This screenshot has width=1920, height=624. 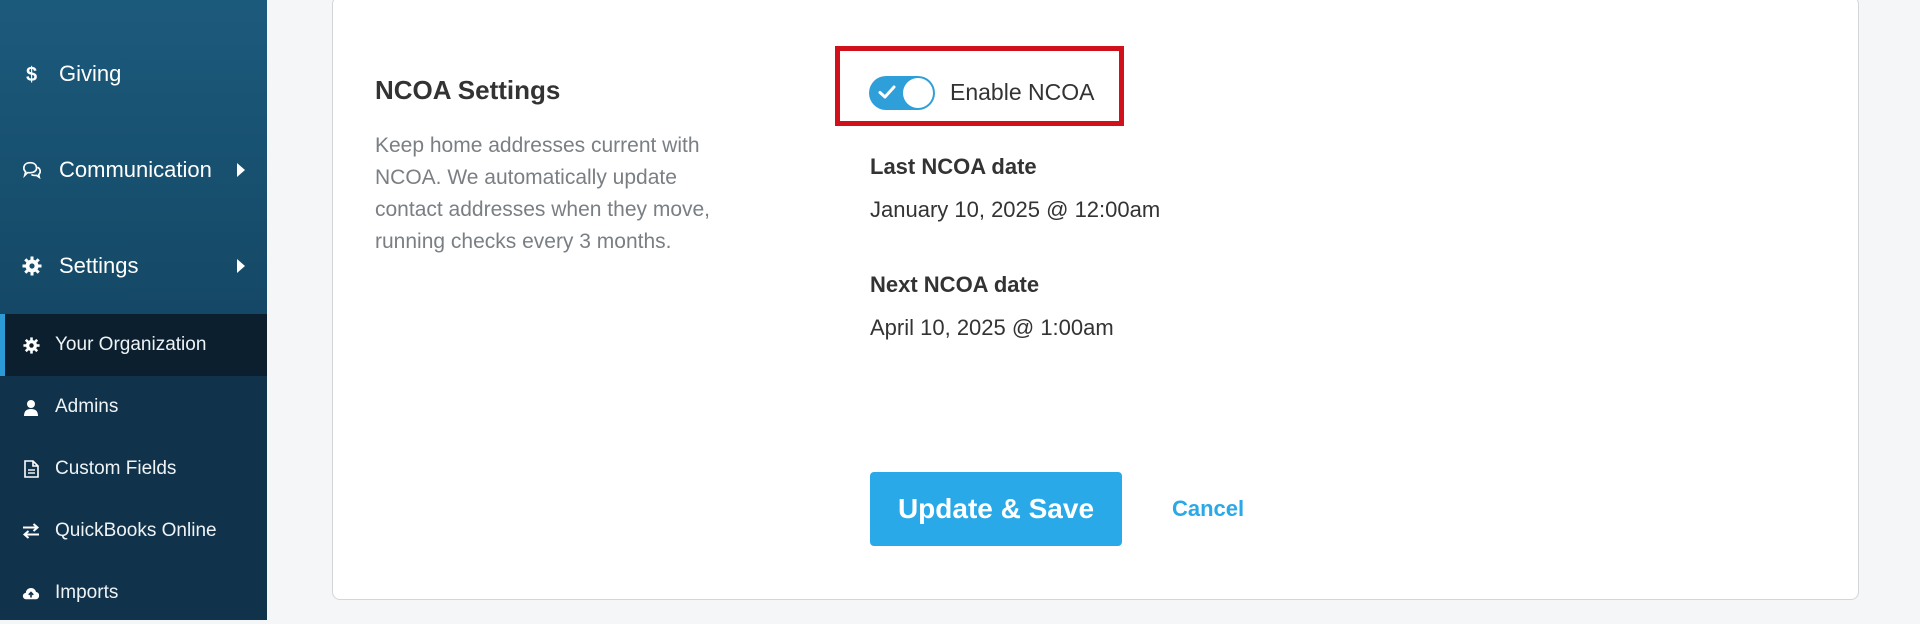 I want to click on nav-item-label: Communication, so click(x=135, y=169).